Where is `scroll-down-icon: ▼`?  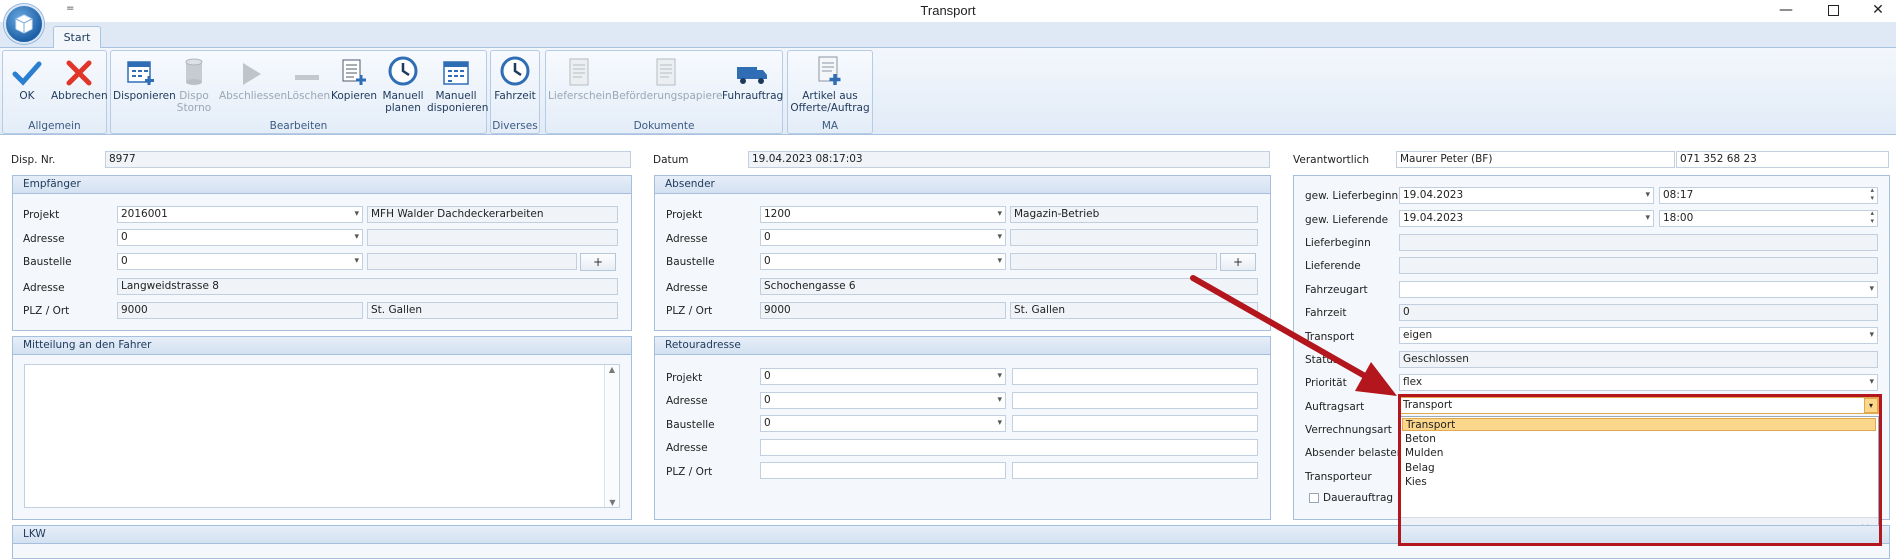
scroll-down-icon: ▼ is located at coordinates (612, 502).